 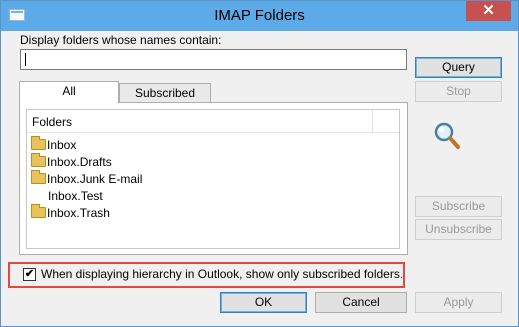 I want to click on folder-name-search-input, so click(x=213, y=59).